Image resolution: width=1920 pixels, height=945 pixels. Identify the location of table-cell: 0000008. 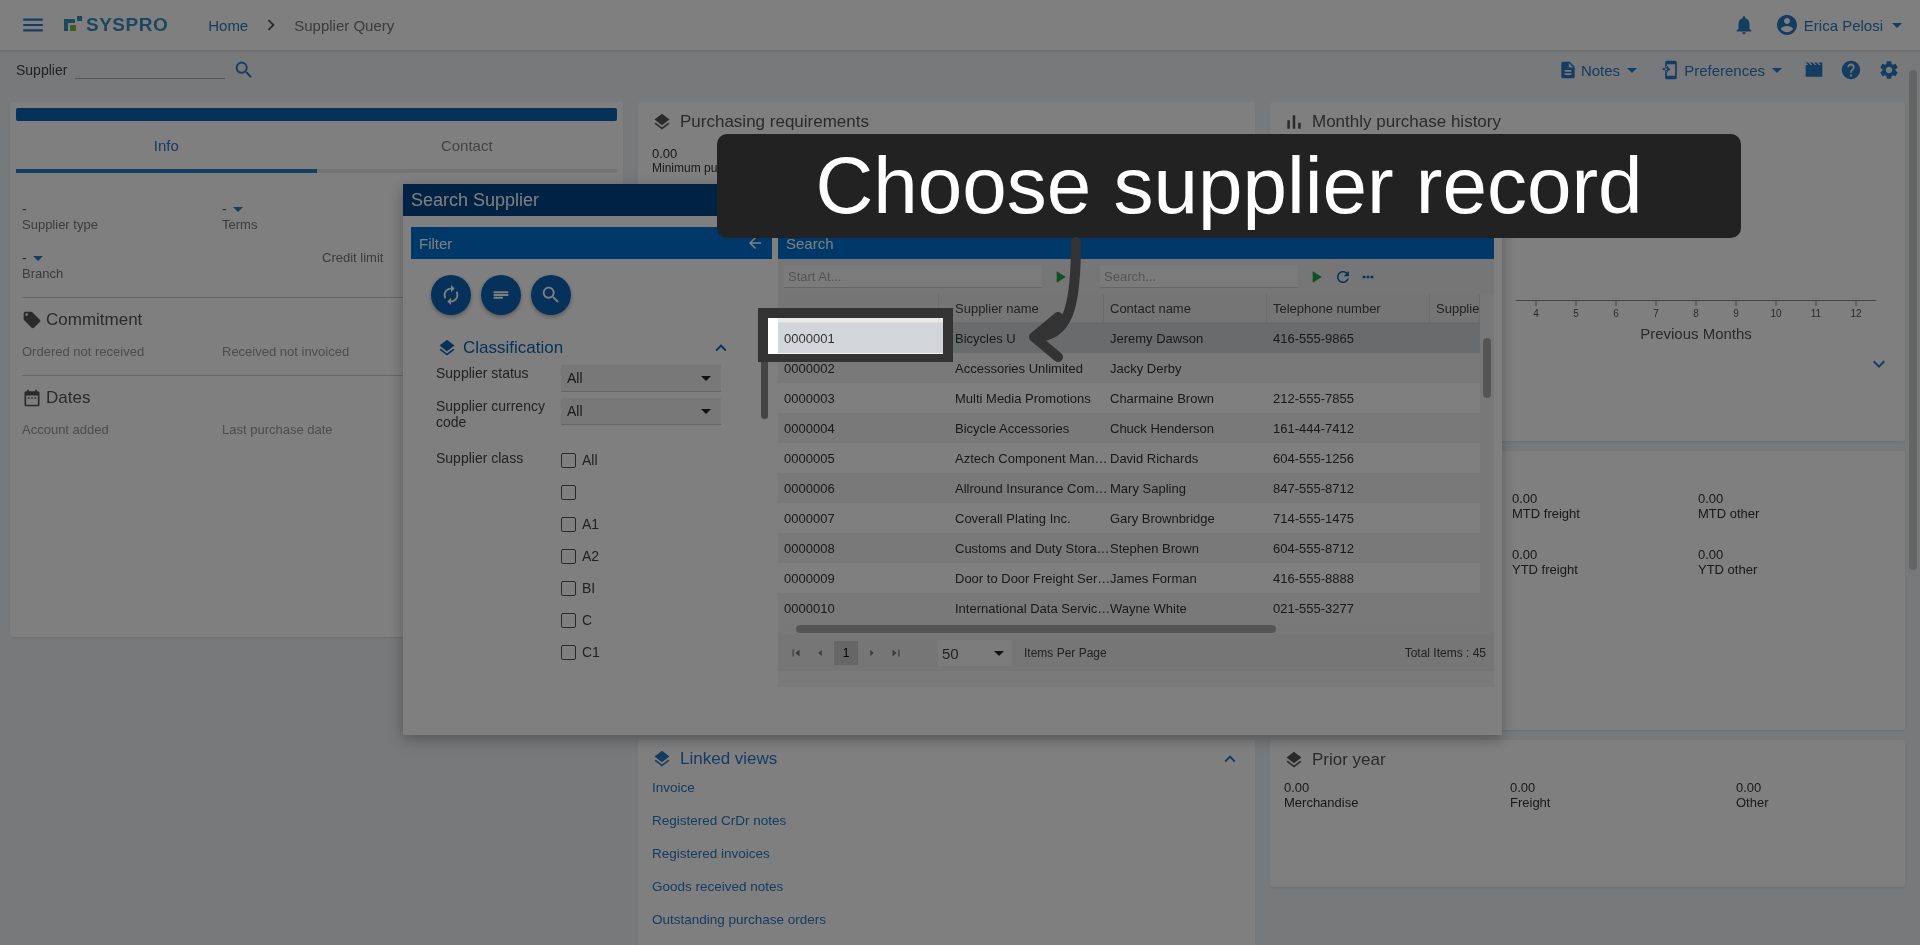
(809, 548).